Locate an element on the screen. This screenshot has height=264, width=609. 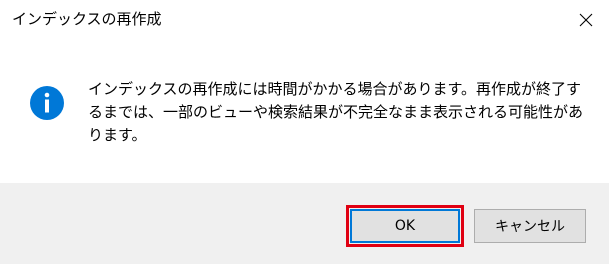
close-button is located at coordinates (586, 20).